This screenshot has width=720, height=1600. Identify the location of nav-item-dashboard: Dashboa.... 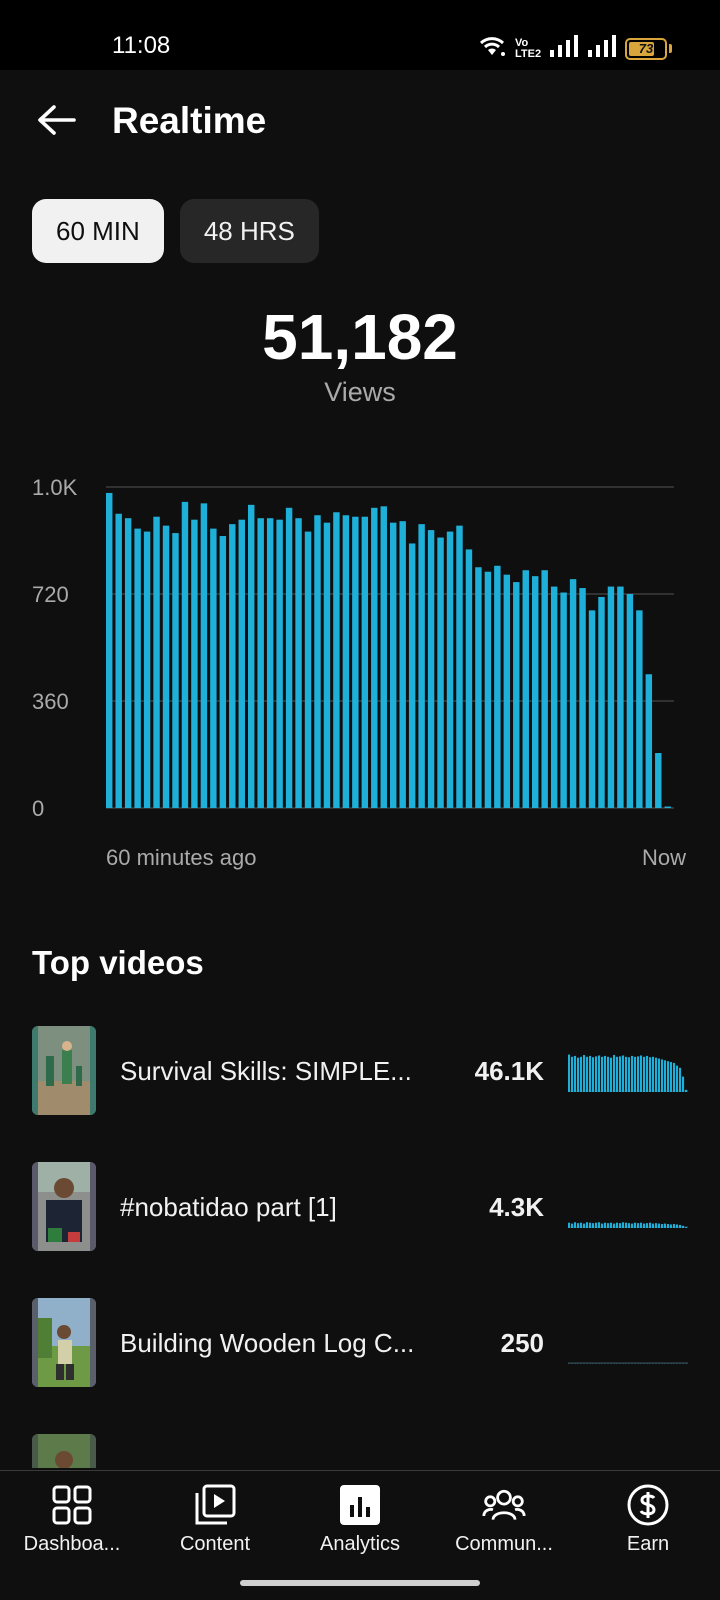
(72, 1523).